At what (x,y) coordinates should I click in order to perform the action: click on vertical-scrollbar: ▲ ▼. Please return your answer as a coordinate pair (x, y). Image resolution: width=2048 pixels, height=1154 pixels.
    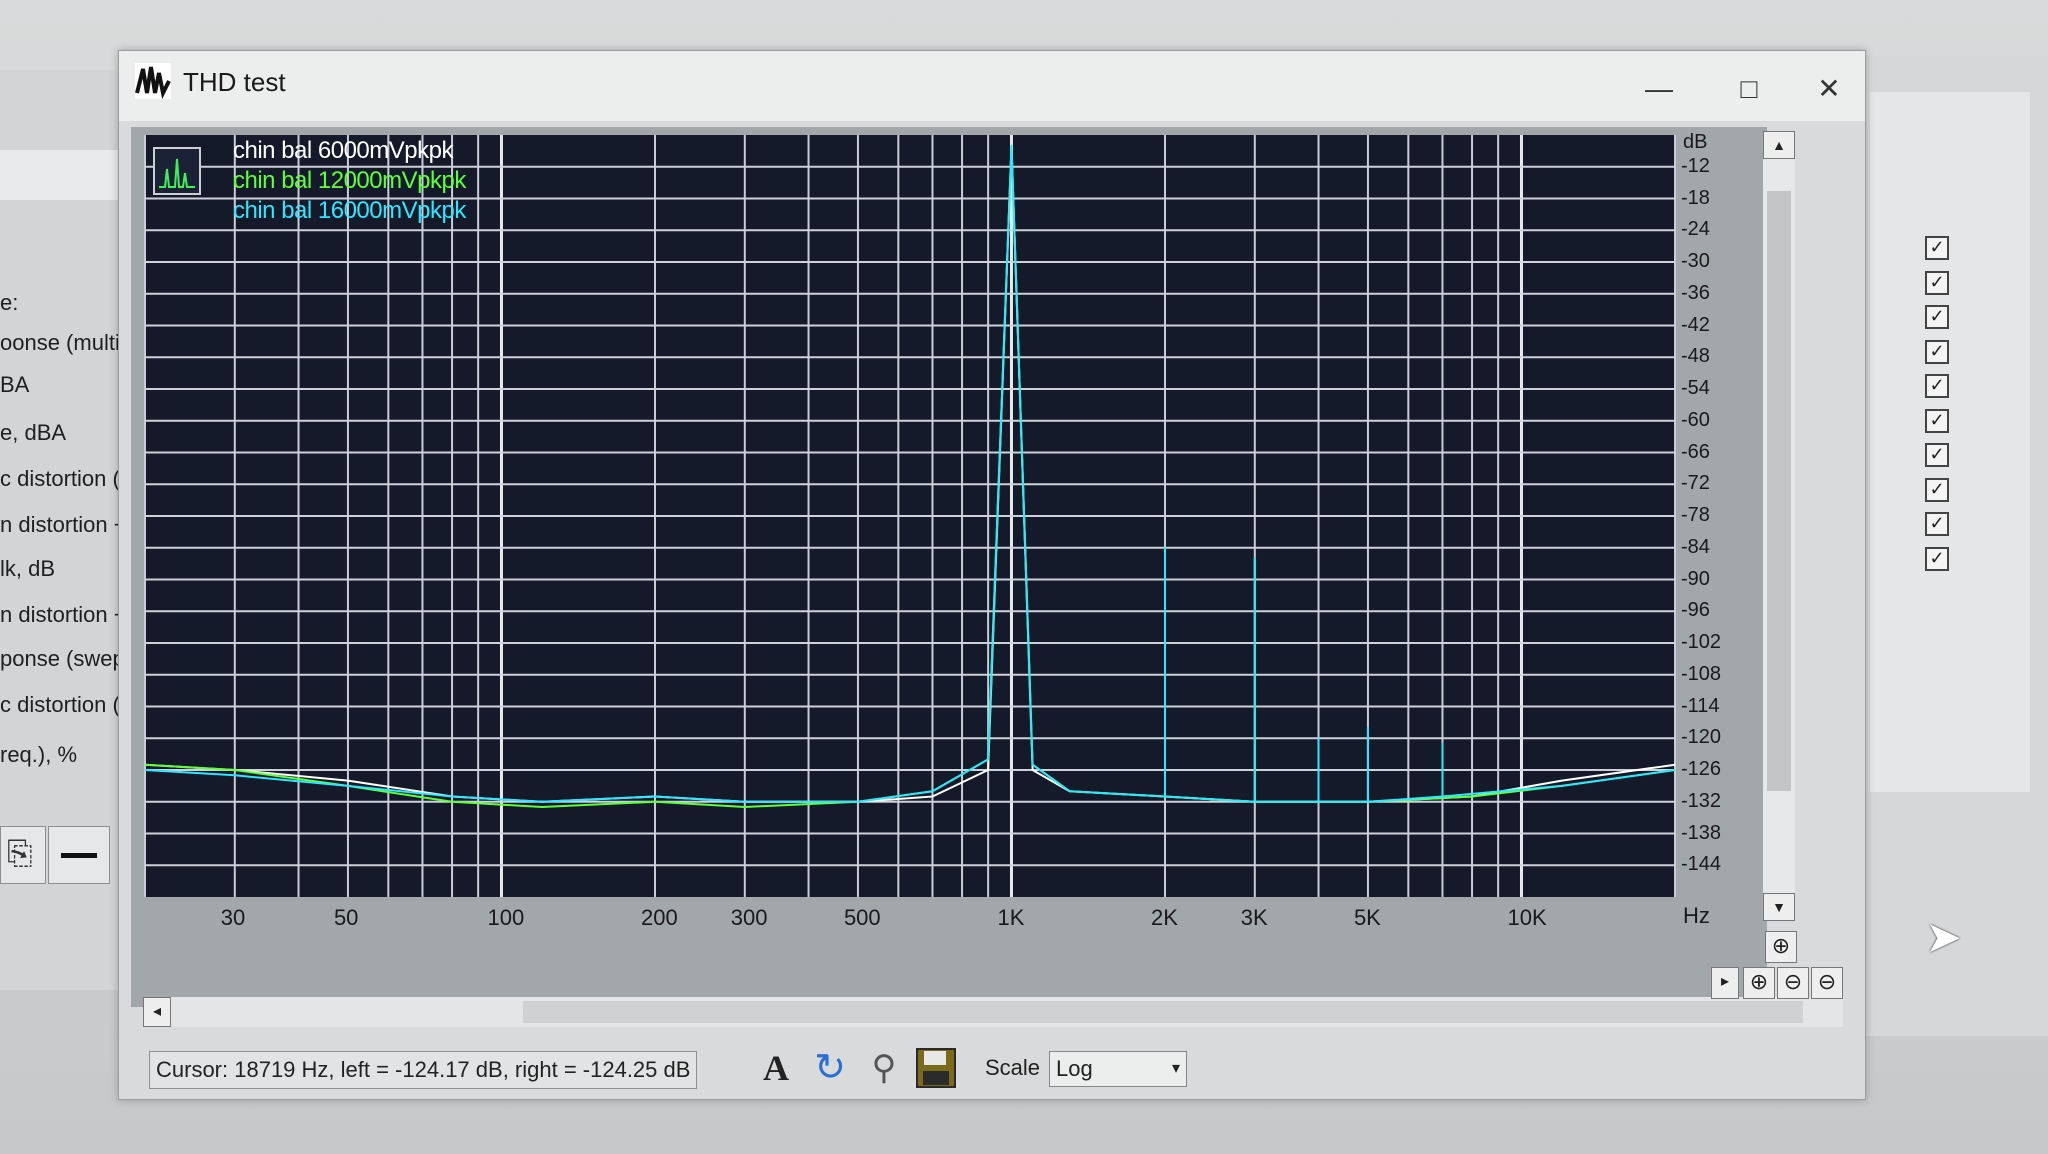
    Looking at the image, I should click on (1779, 526).